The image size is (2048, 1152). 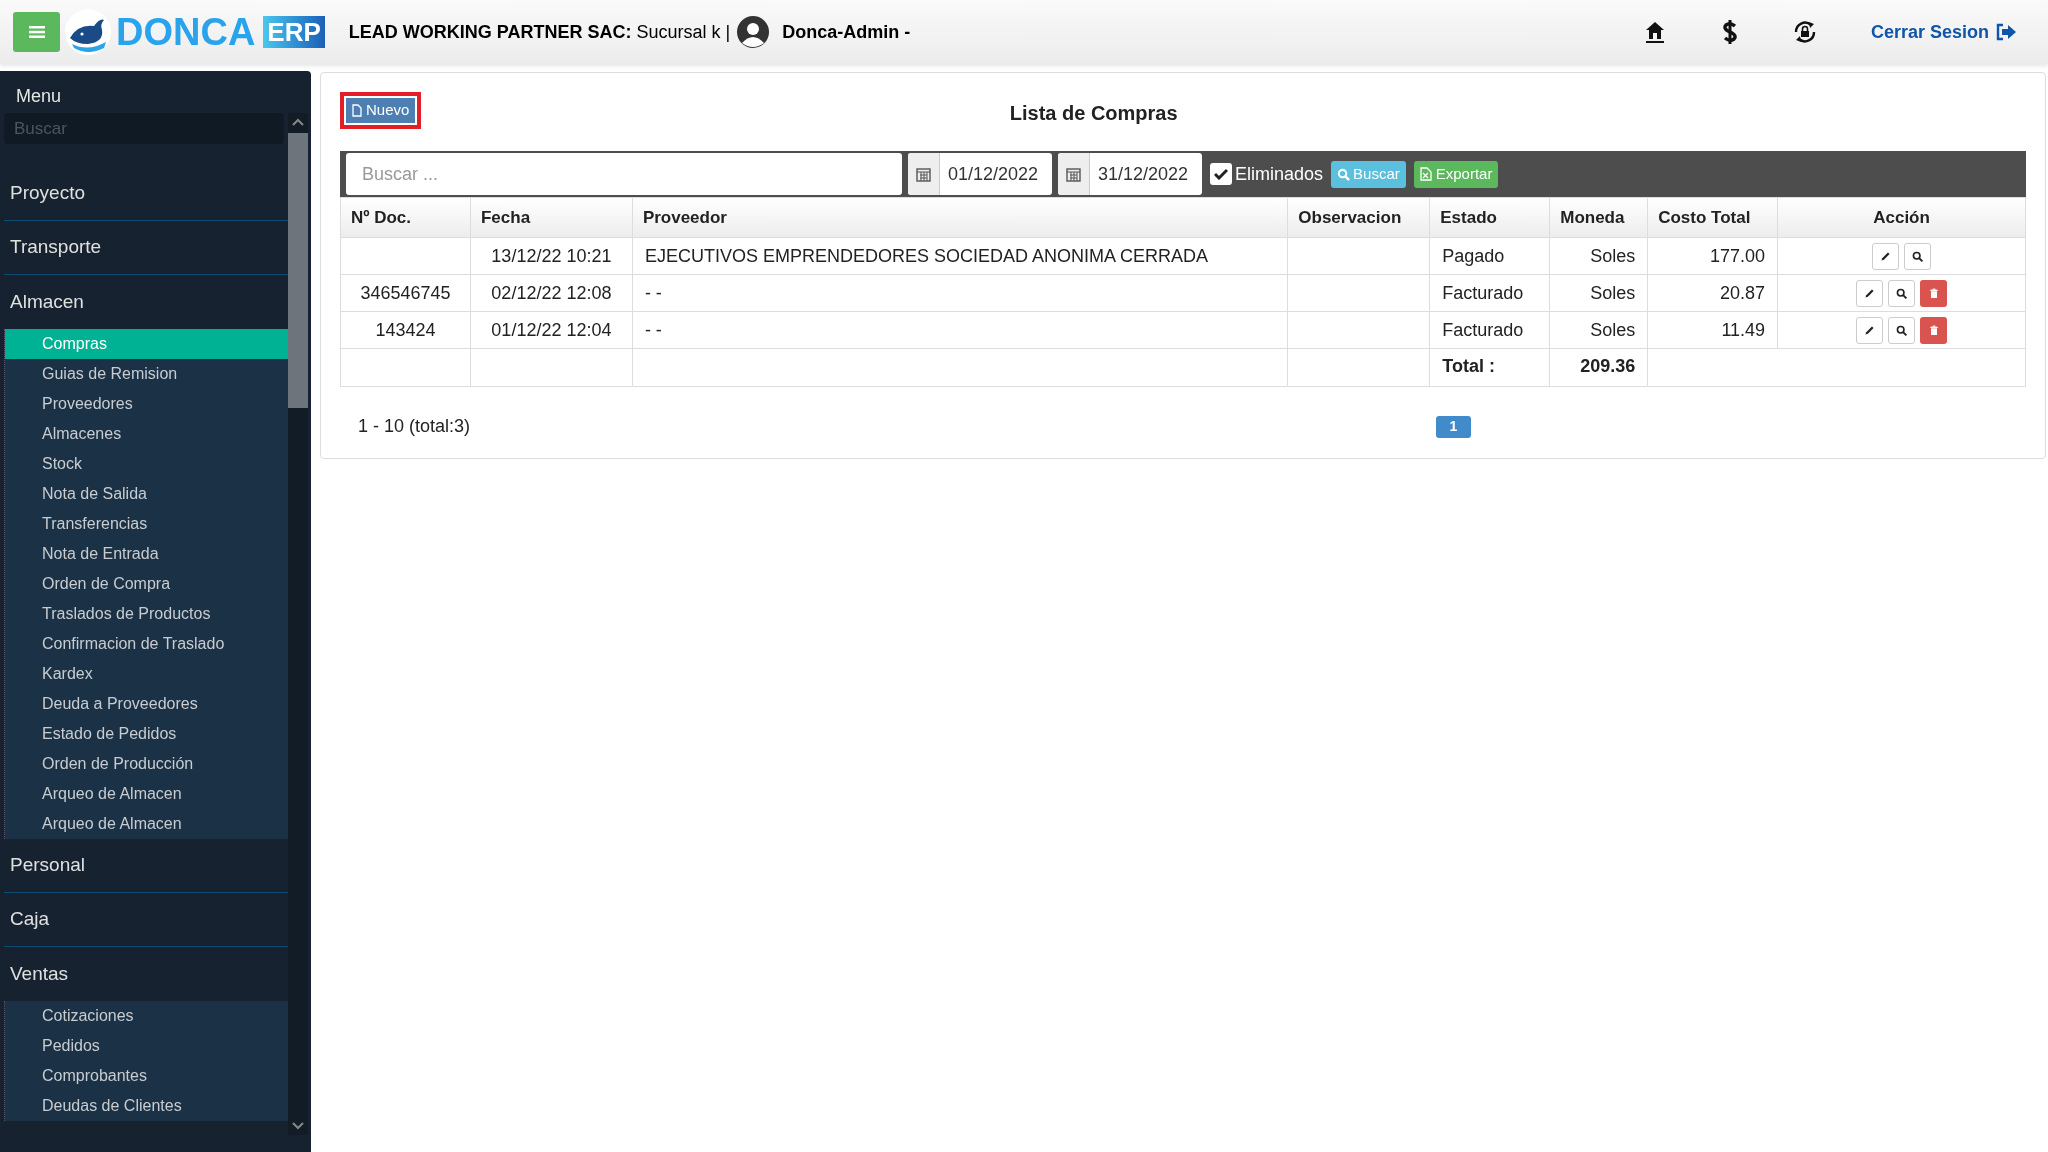 What do you see at coordinates (146, 674) in the screenshot?
I see `submenu-item: Kardex` at bounding box center [146, 674].